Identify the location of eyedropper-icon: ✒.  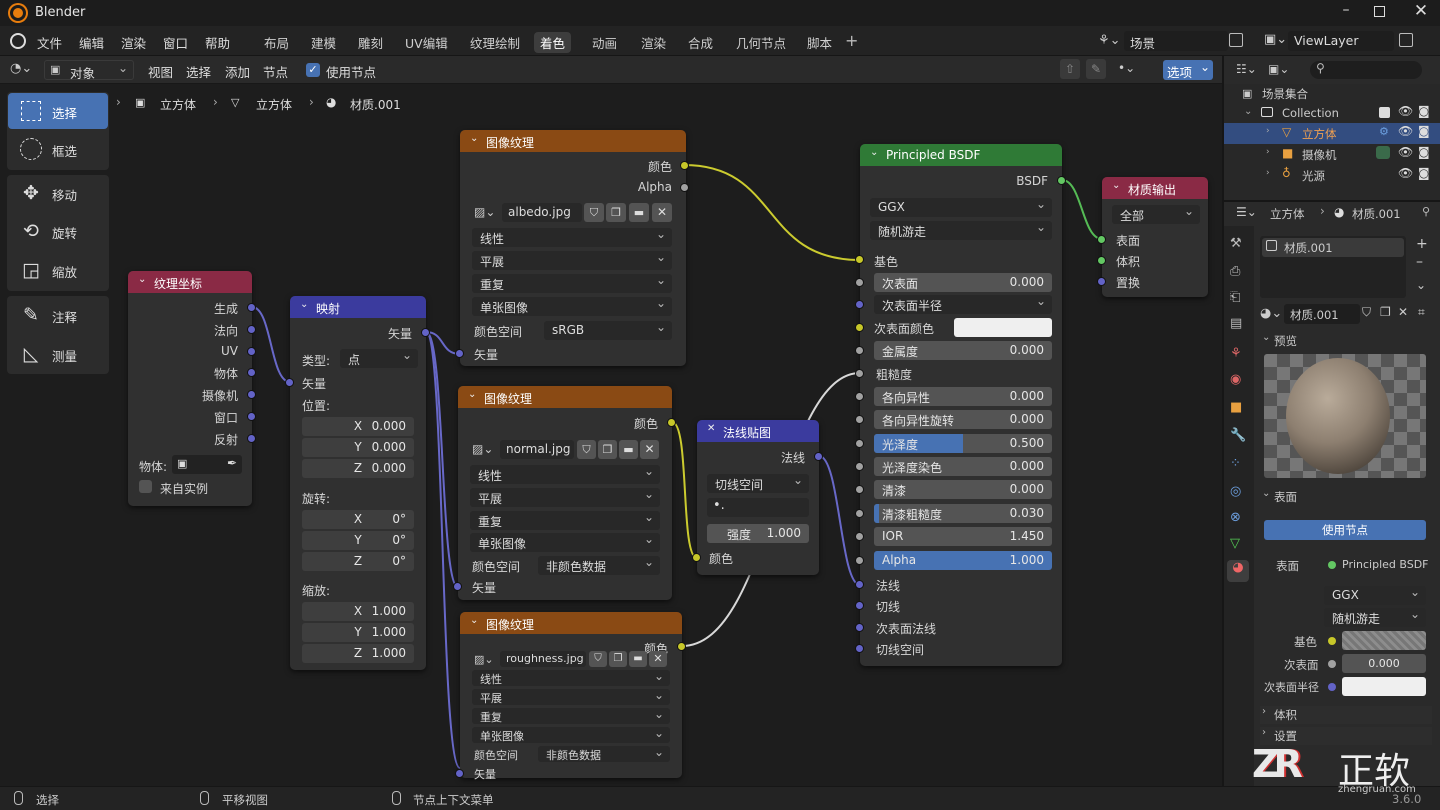
(232, 463).